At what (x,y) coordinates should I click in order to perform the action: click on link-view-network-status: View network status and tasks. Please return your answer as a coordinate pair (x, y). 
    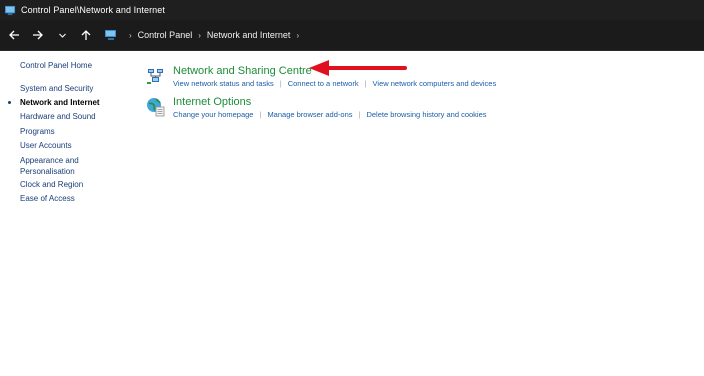
    Looking at the image, I should click on (223, 83).